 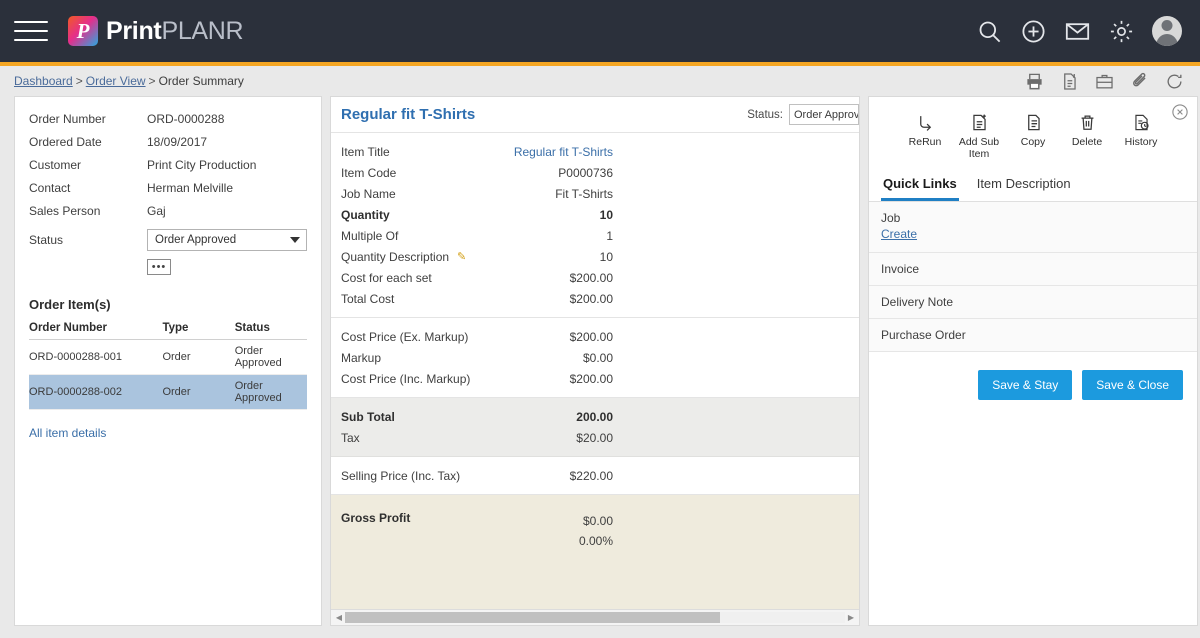 What do you see at coordinates (461, 256) in the screenshot?
I see `pencil-edit-icon: ✎` at bounding box center [461, 256].